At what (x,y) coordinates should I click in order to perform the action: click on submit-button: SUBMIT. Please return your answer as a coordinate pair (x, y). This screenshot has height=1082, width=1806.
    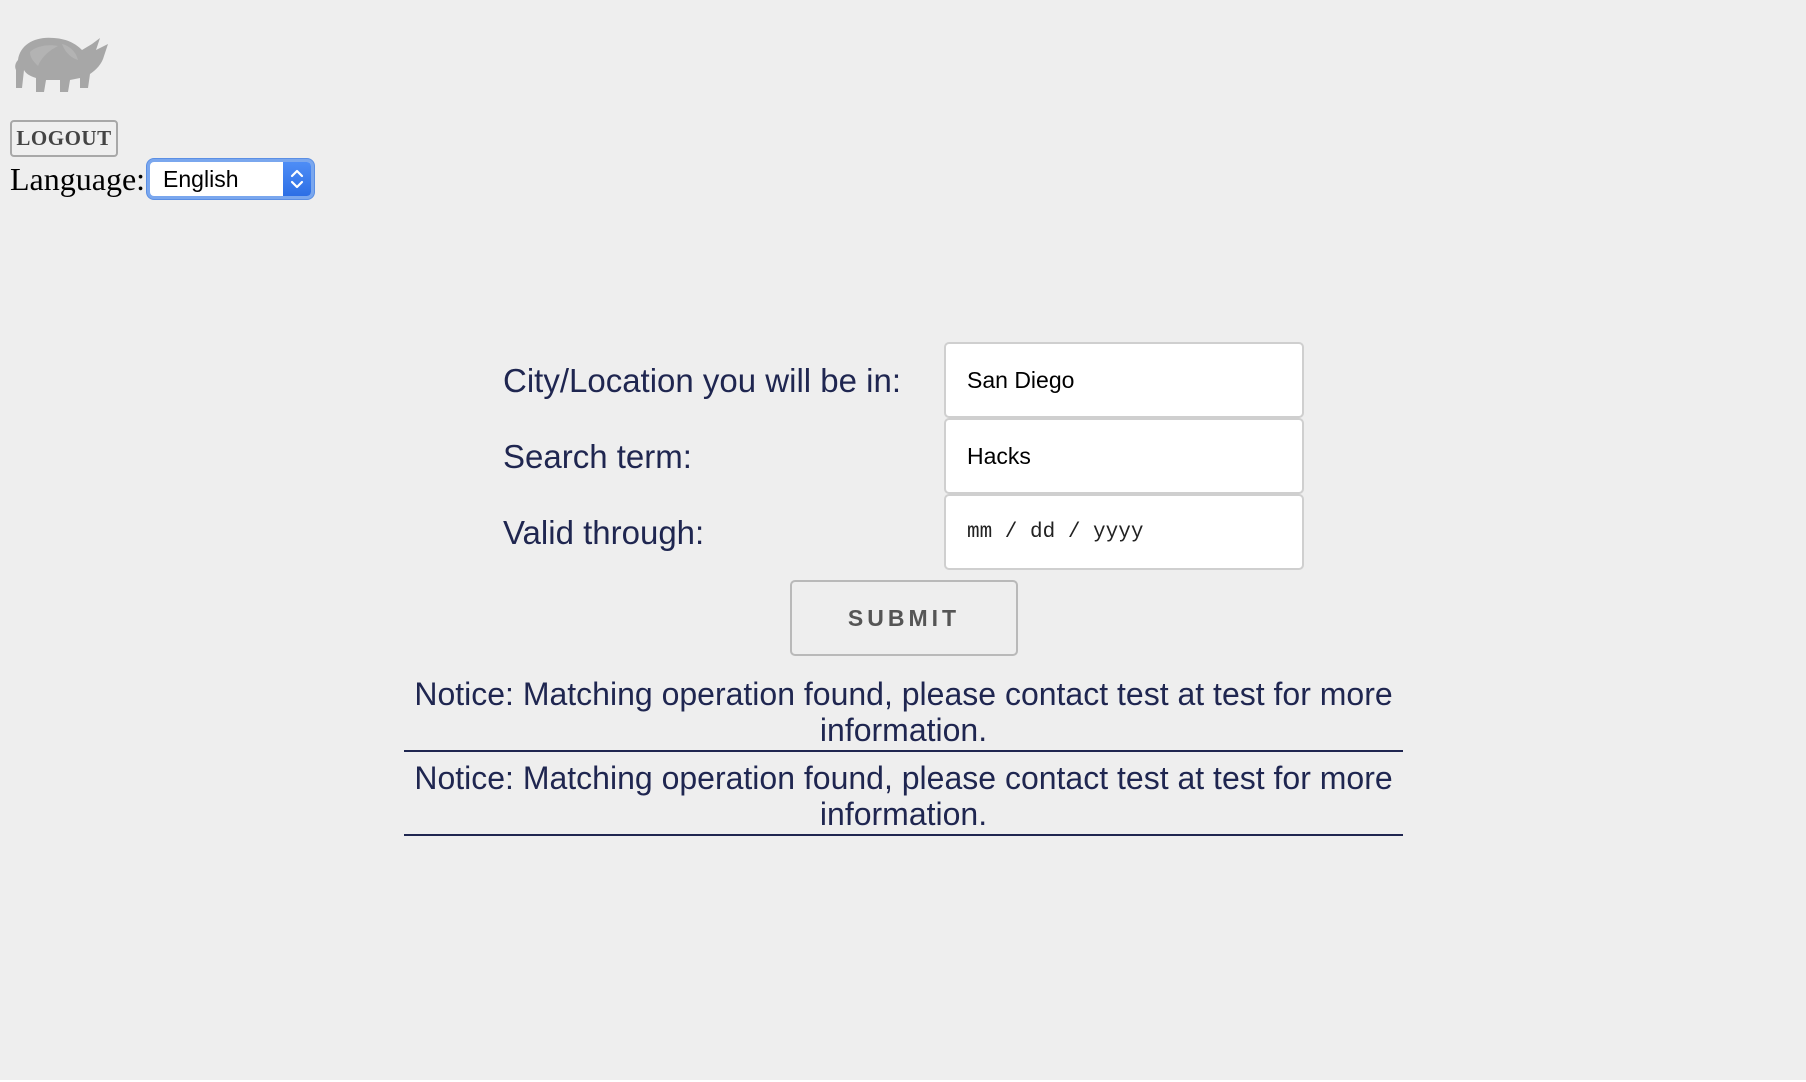
    Looking at the image, I should click on (904, 618).